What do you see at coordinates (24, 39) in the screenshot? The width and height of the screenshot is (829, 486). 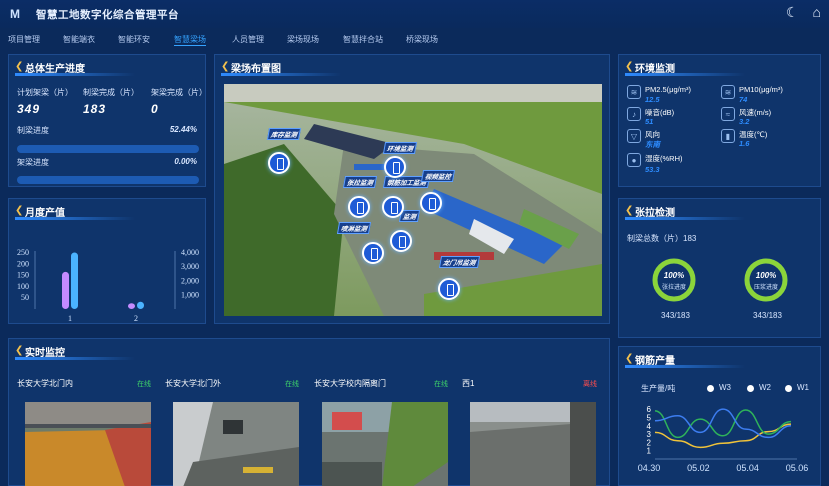 I see `tab-project: 项目管理` at bounding box center [24, 39].